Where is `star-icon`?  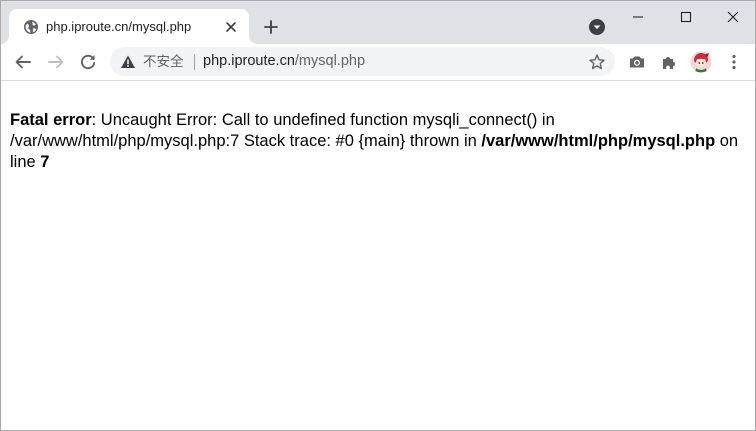 star-icon is located at coordinates (597, 62).